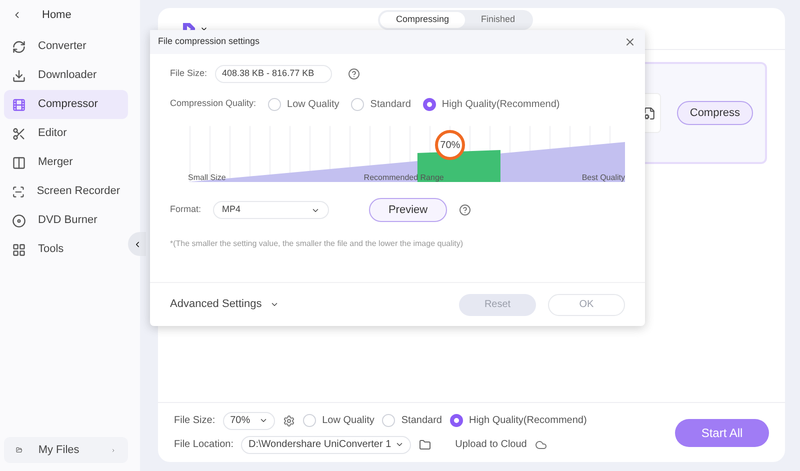 This screenshot has height=471, width=800. I want to click on file-size-dropdown: 70%, so click(249, 421).